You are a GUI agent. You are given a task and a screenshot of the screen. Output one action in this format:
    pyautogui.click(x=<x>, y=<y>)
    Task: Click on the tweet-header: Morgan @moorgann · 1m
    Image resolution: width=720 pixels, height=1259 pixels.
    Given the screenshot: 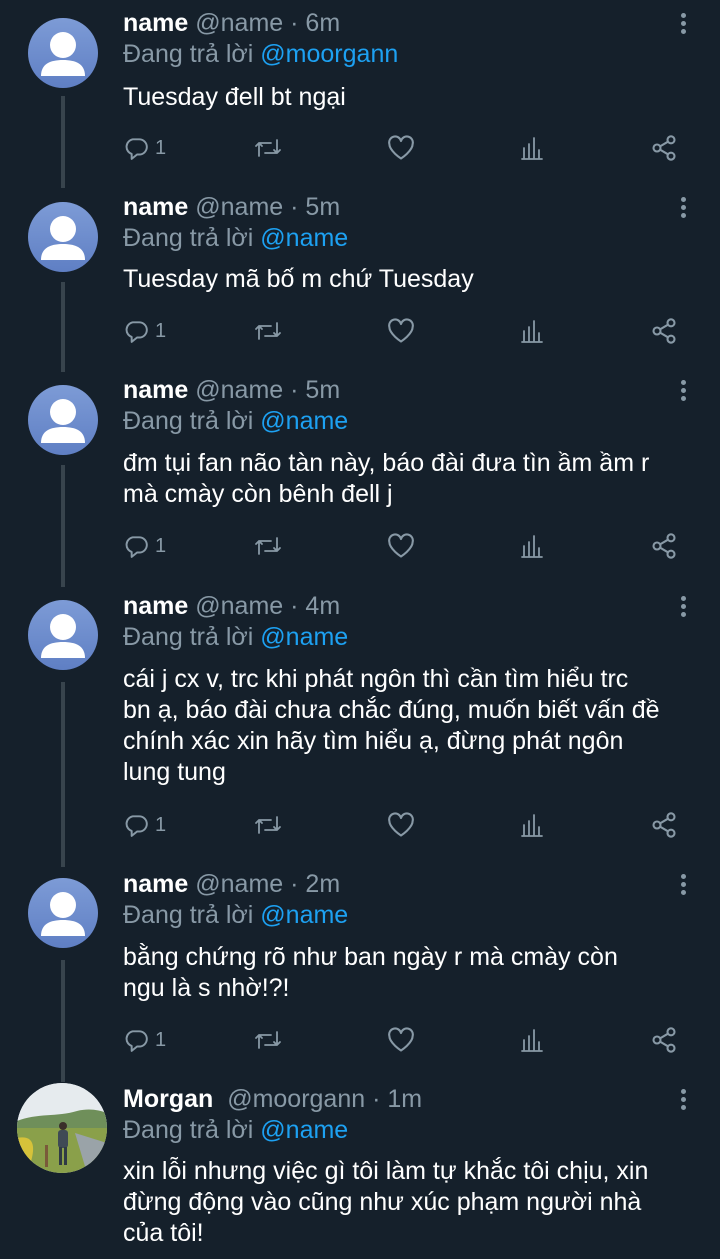 What is the action you would take?
    pyautogui.click(x=272, y=1099)
    